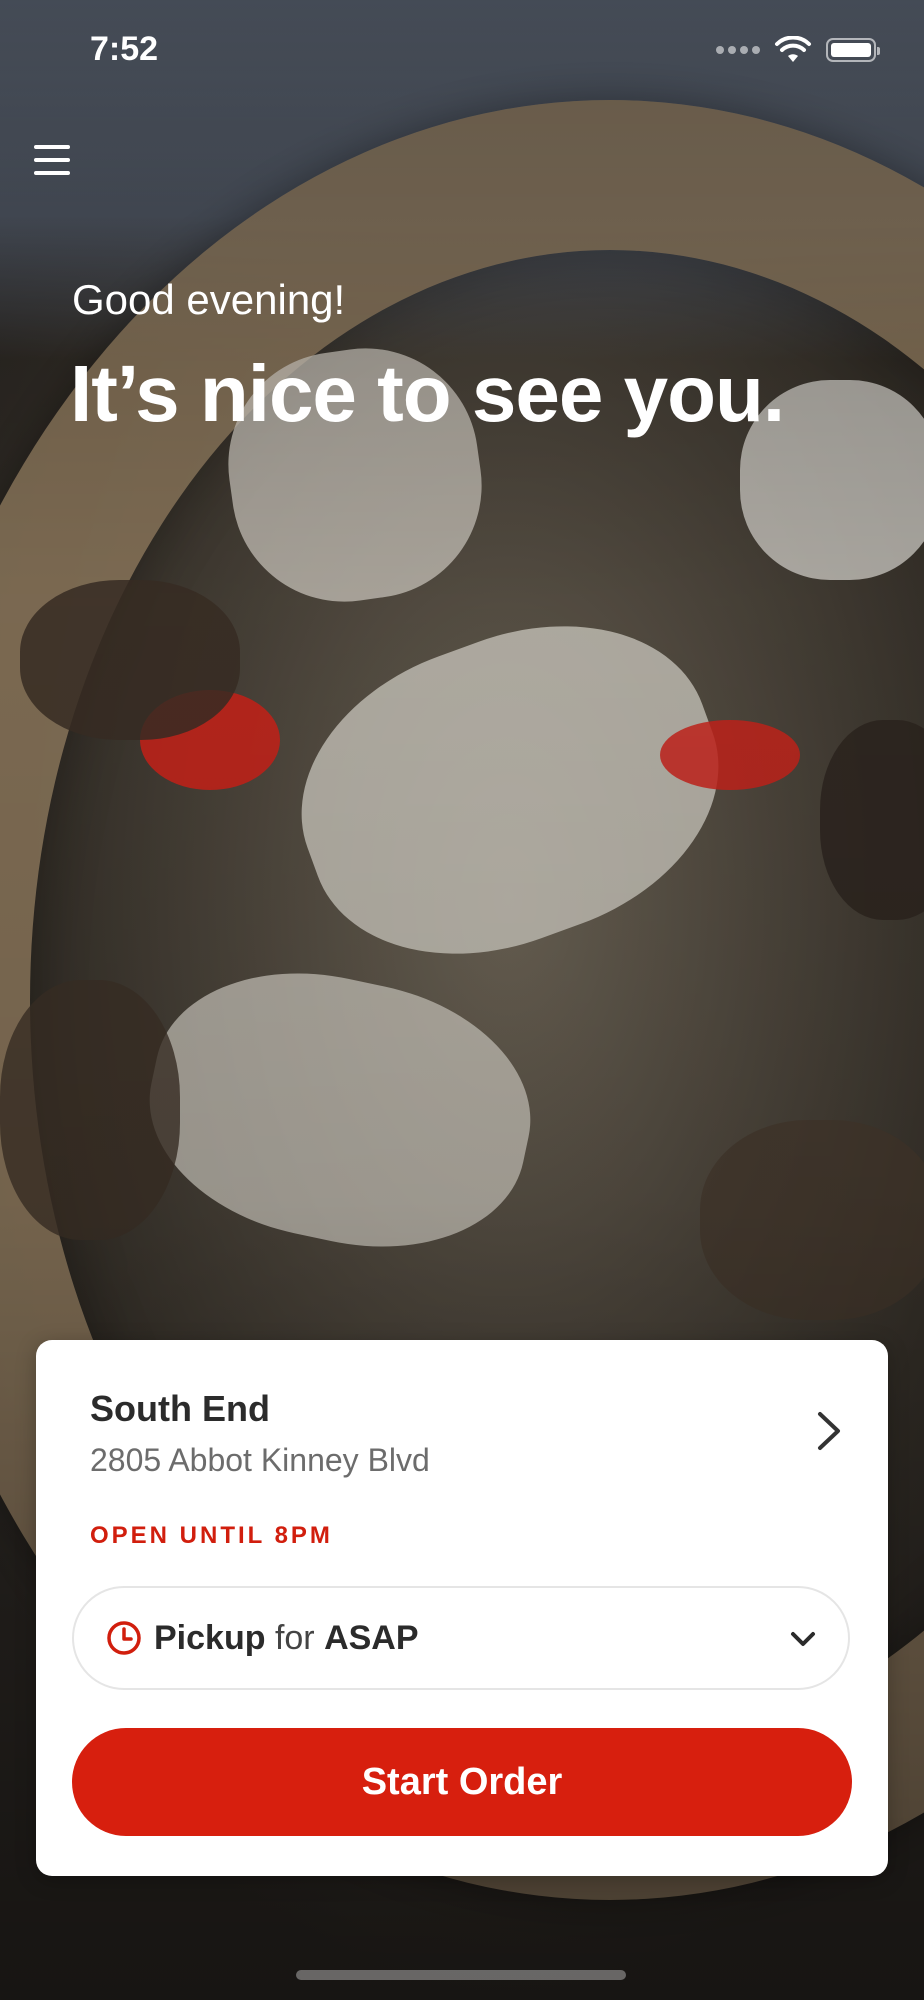 The image size is (924, 2000). Describe the element at coordinates (371, 1637) in the screenshot. I see `order-time-value: ASAP` at that location.